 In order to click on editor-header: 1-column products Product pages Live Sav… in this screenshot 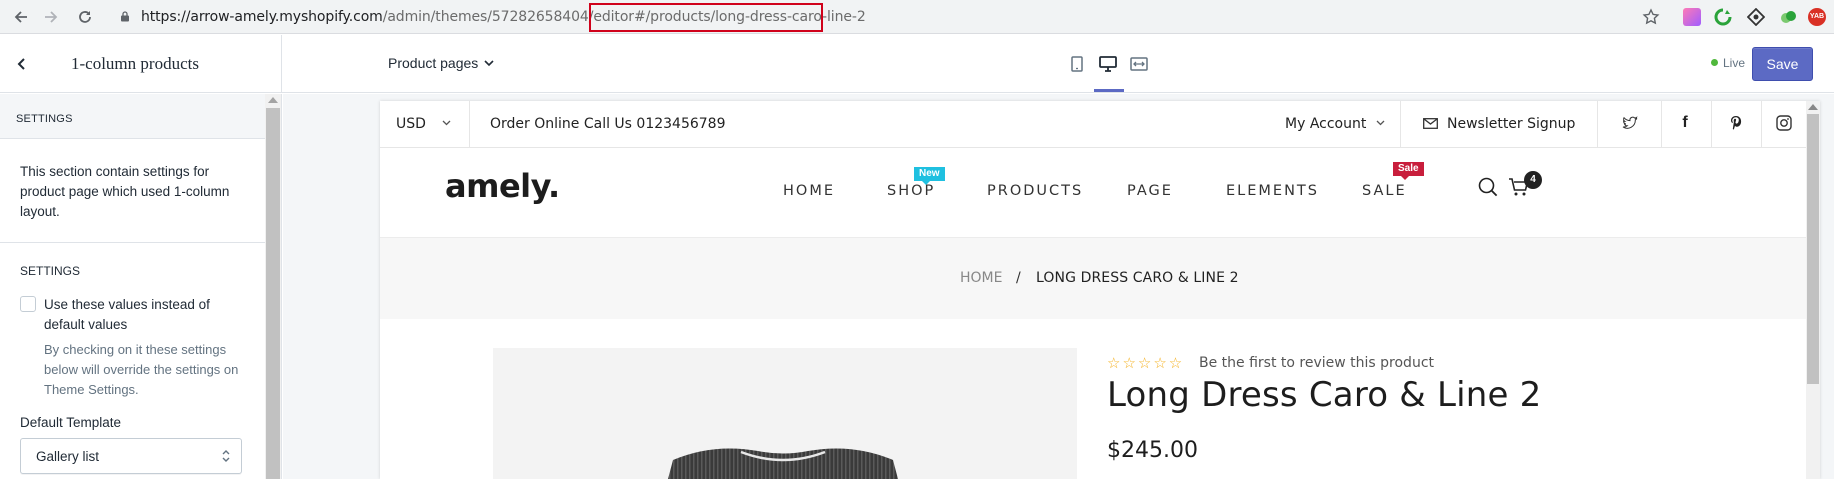, I will do `click(917, 64)`.